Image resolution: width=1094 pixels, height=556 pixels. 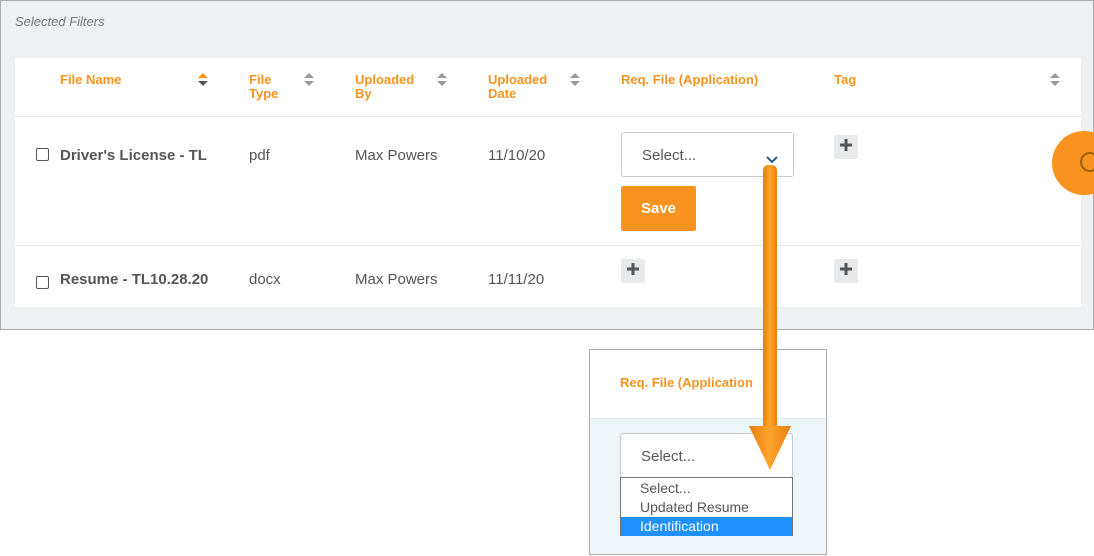 I want to click on uploaded-date: 11/11/20, so click(x=516, y=279).